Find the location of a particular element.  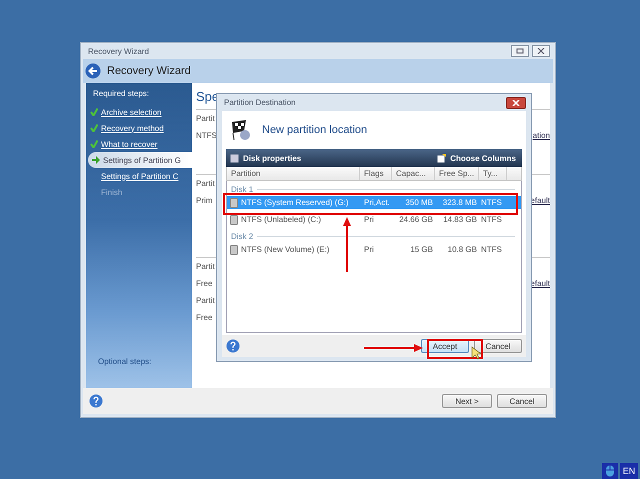

free-space-cell-text: 323.8 MB is located at coordinates (460, 202).